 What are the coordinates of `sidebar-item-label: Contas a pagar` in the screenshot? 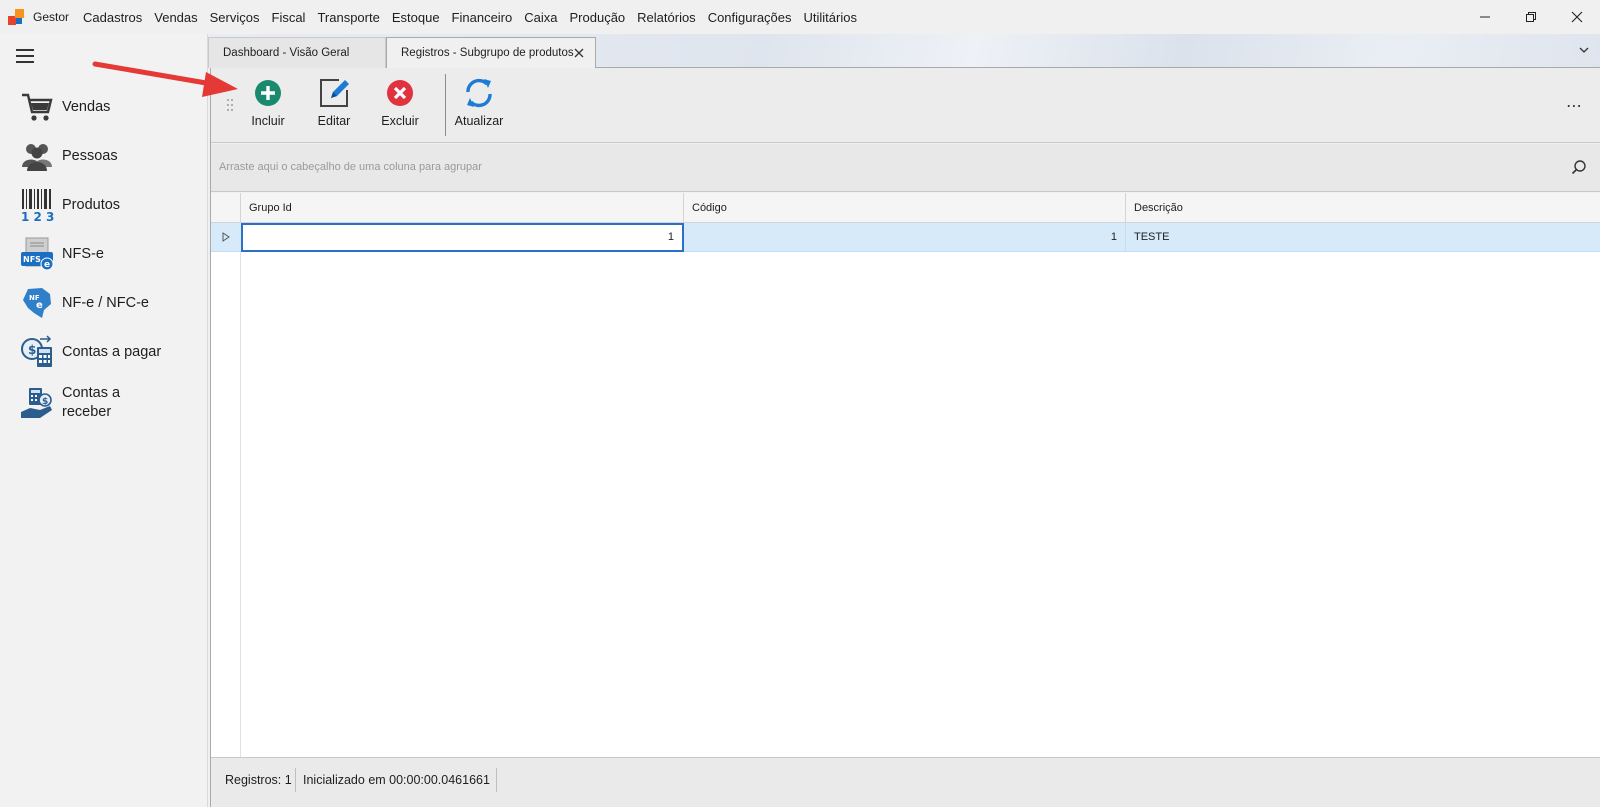 It's located at (112, 351).